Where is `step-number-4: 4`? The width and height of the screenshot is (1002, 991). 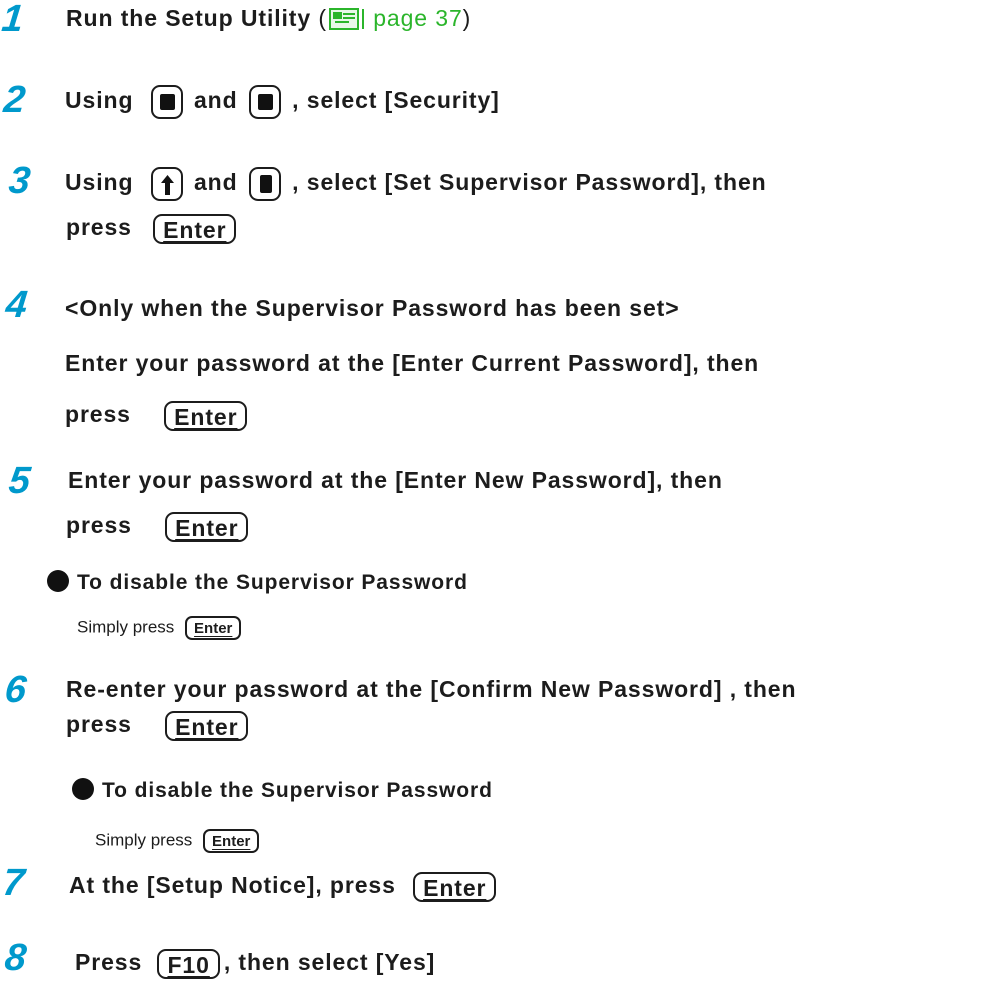
step-number-4: 4 is located at coordinates (16, 305).